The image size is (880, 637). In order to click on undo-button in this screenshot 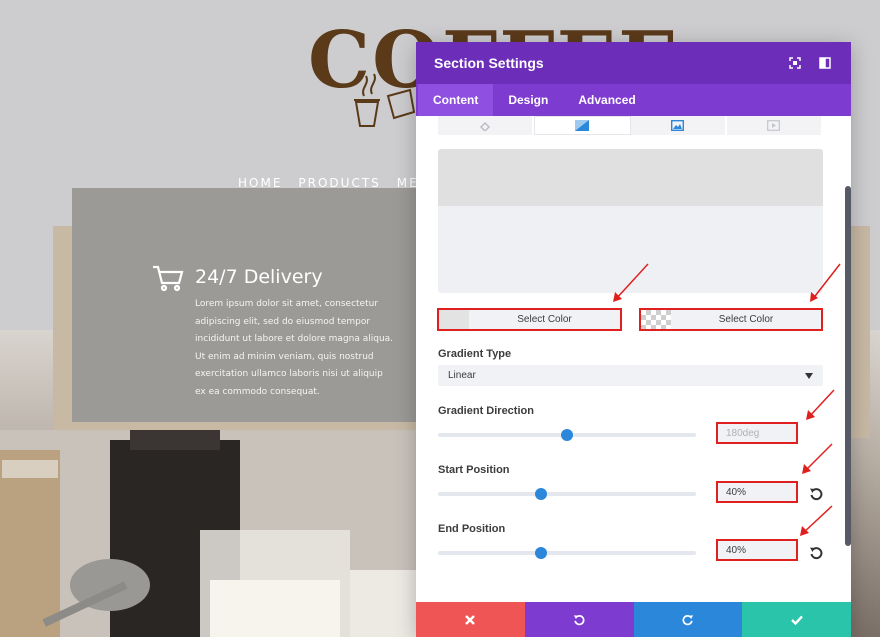, I will do `click(579, 619)`.